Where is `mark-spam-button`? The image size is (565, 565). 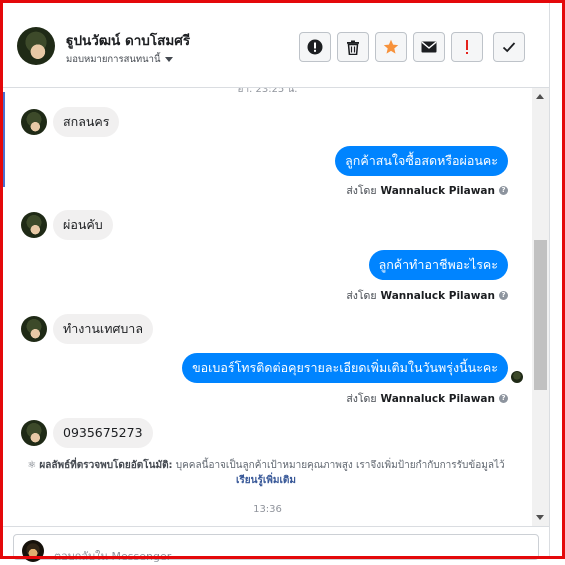 mark-spam-button is located at coordinates (467, 47).